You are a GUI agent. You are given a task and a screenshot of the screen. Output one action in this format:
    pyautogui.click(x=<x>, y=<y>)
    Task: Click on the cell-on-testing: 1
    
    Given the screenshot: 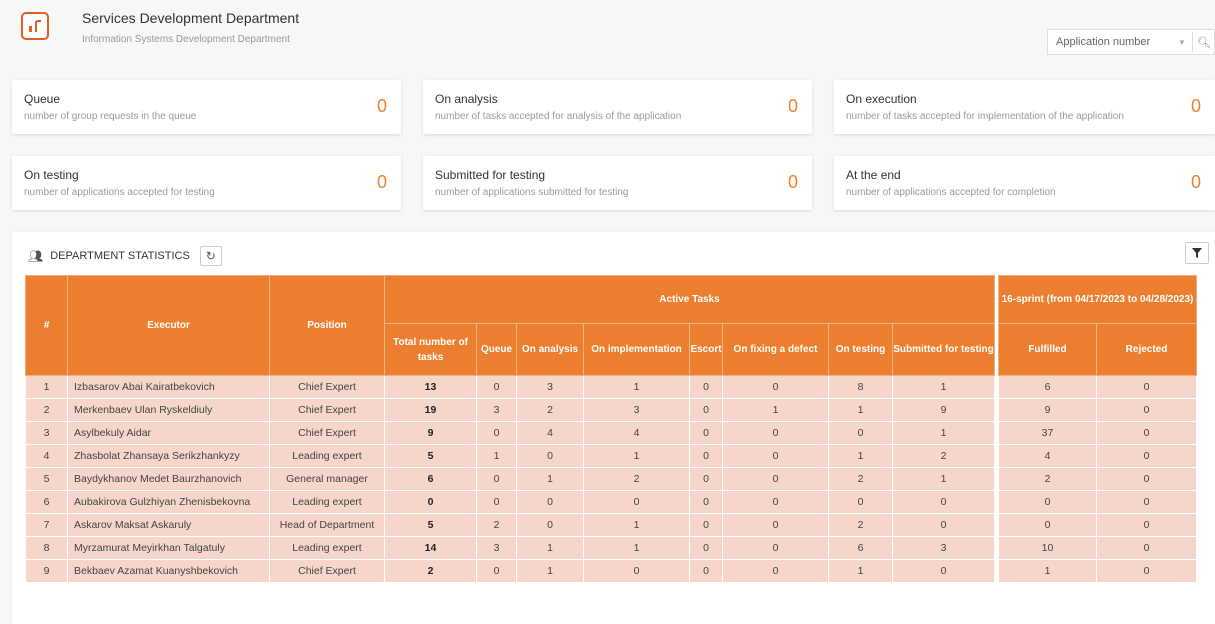 What is the action you would take?
    pyautogui.click(x=860, y=571)
    